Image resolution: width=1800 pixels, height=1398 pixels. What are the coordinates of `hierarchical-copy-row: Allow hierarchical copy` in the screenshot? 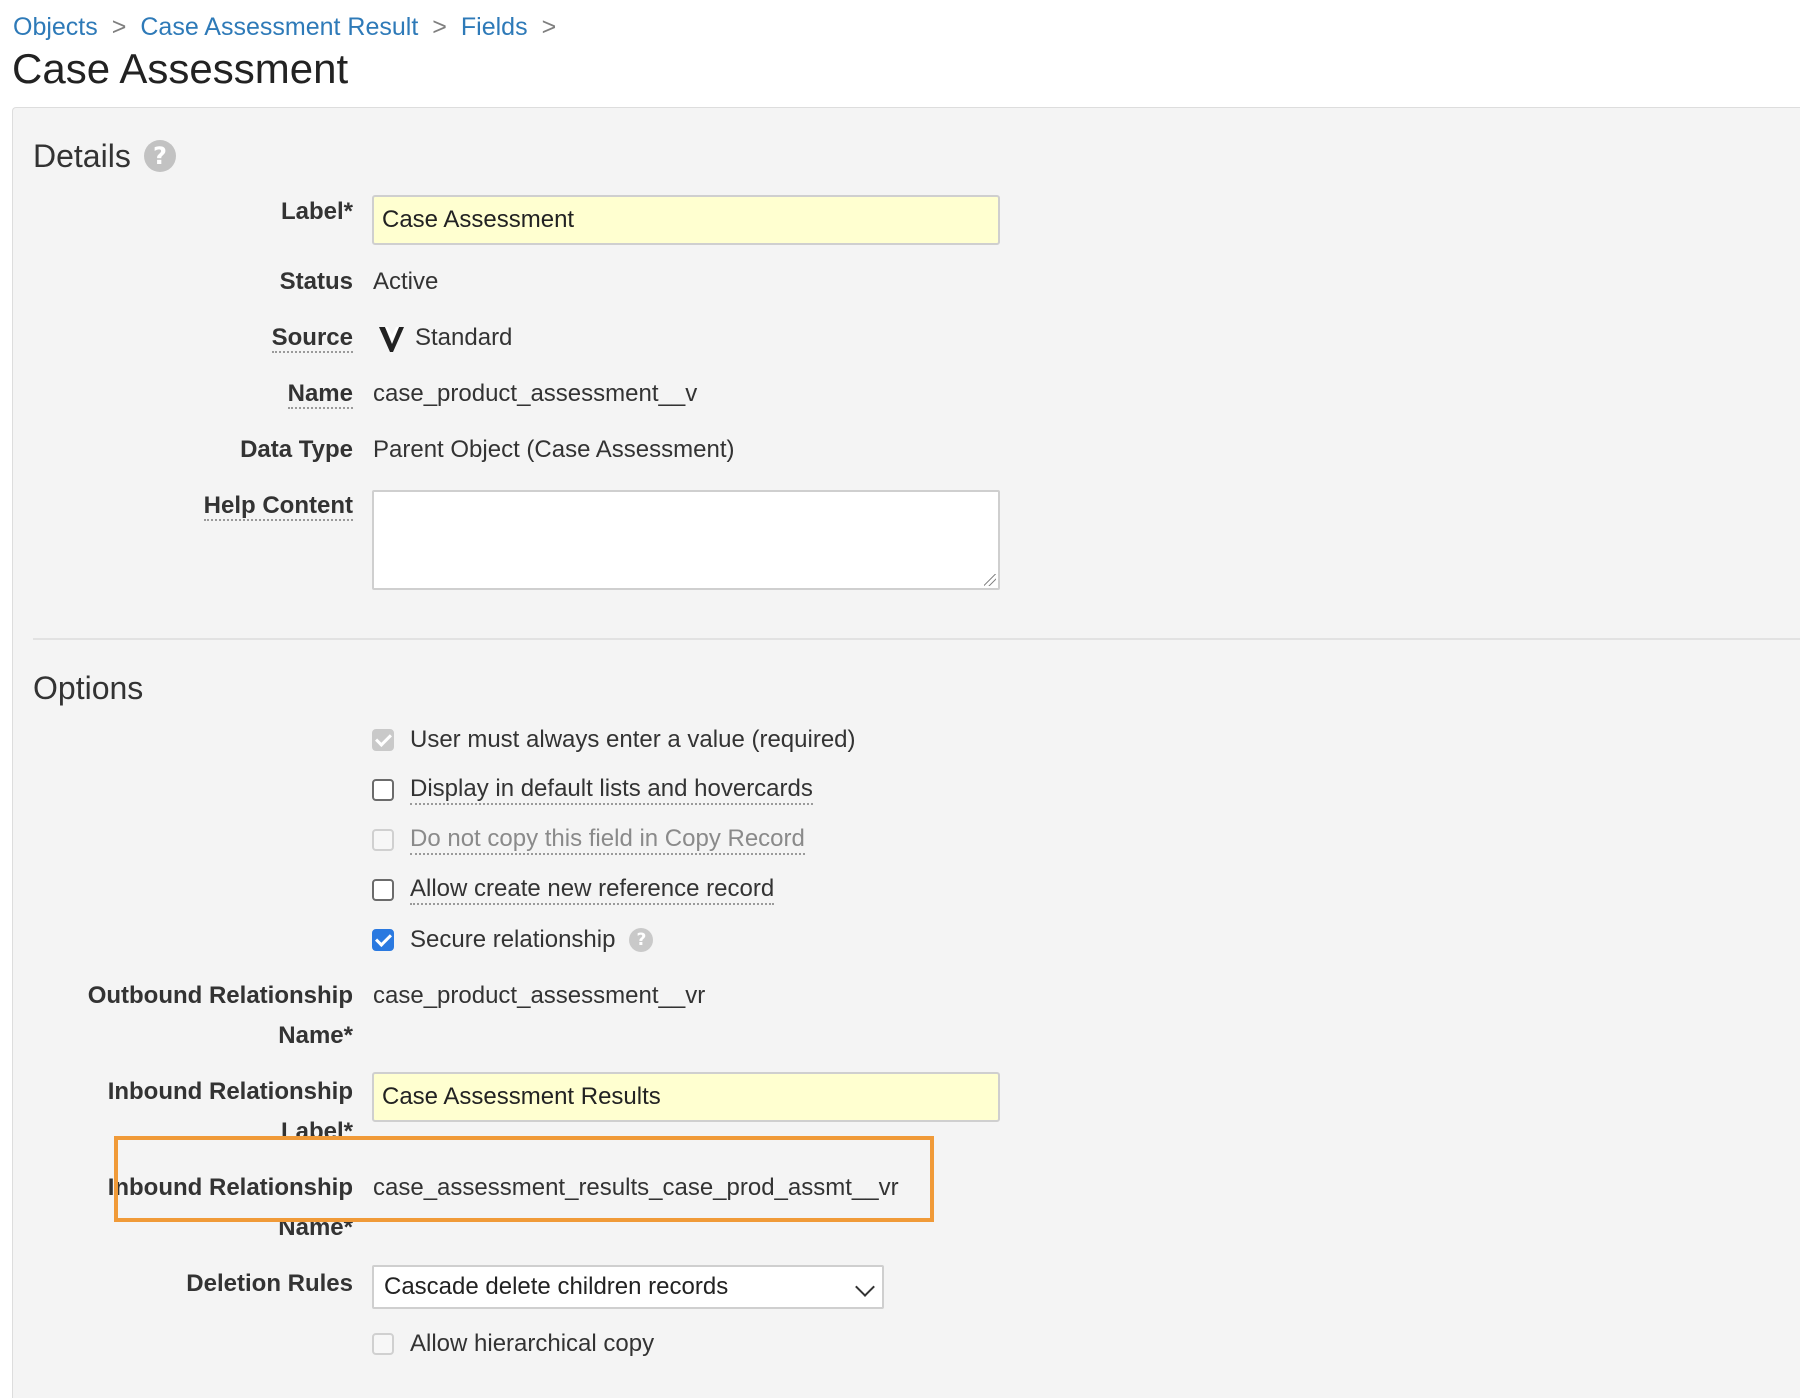 It's located at (513, 1344).